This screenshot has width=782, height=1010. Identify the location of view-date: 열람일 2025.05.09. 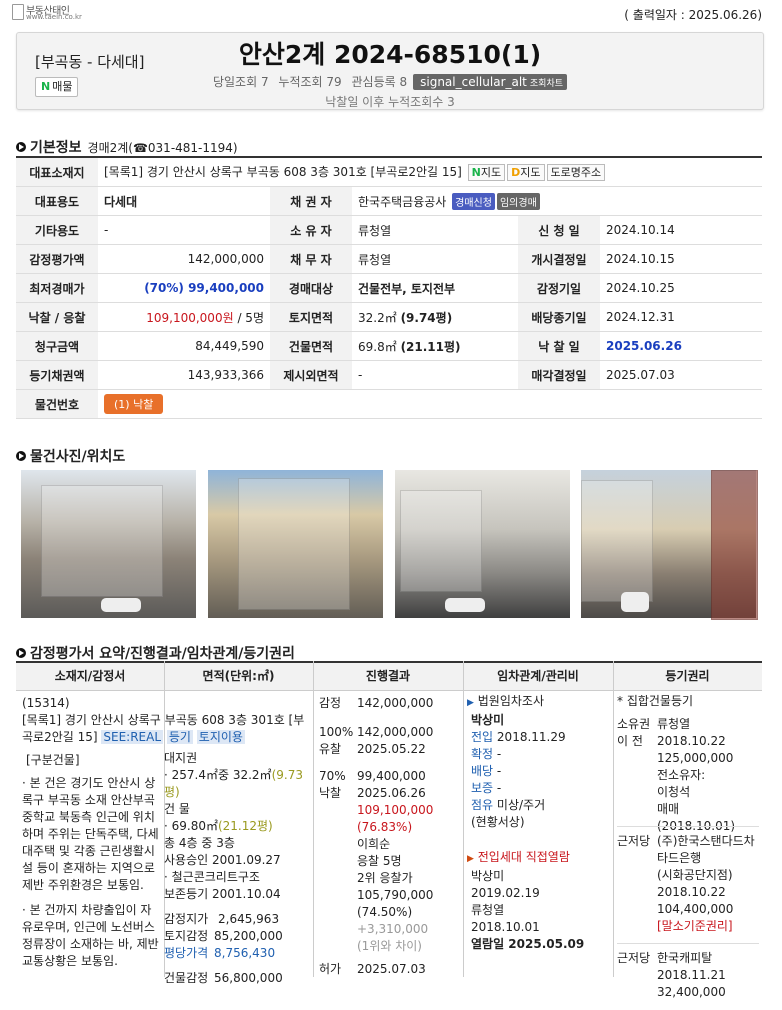
(528, 944).